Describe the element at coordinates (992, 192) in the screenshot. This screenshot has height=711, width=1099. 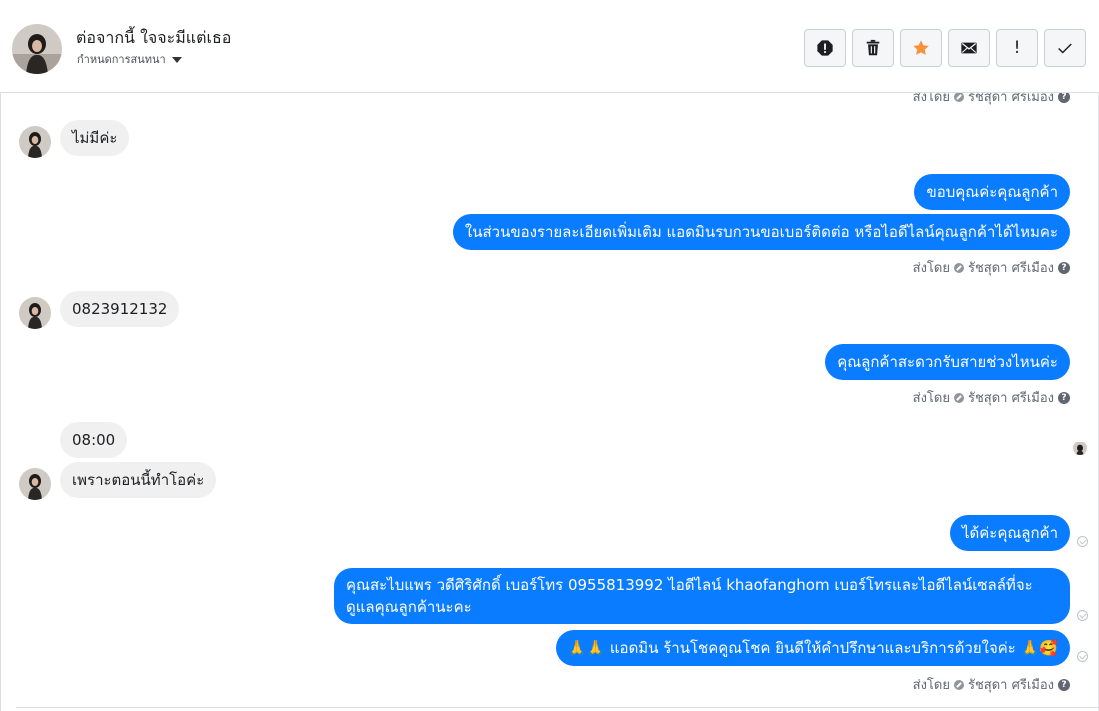
I see `outgoing-message: ขอบคุณค่ะคุณลูกค้า` at that location.